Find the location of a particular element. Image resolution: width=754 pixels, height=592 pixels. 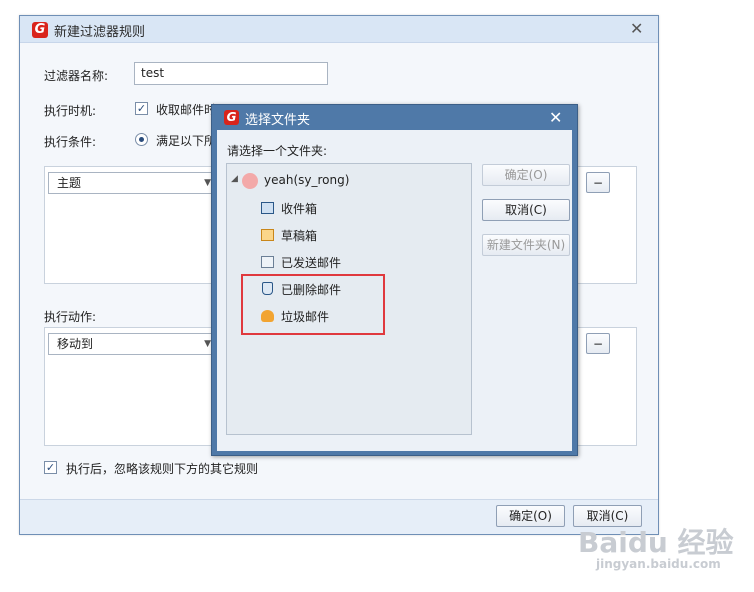

folder-dialog-title: 选择文件夹 is located at coordinates (278, 120).